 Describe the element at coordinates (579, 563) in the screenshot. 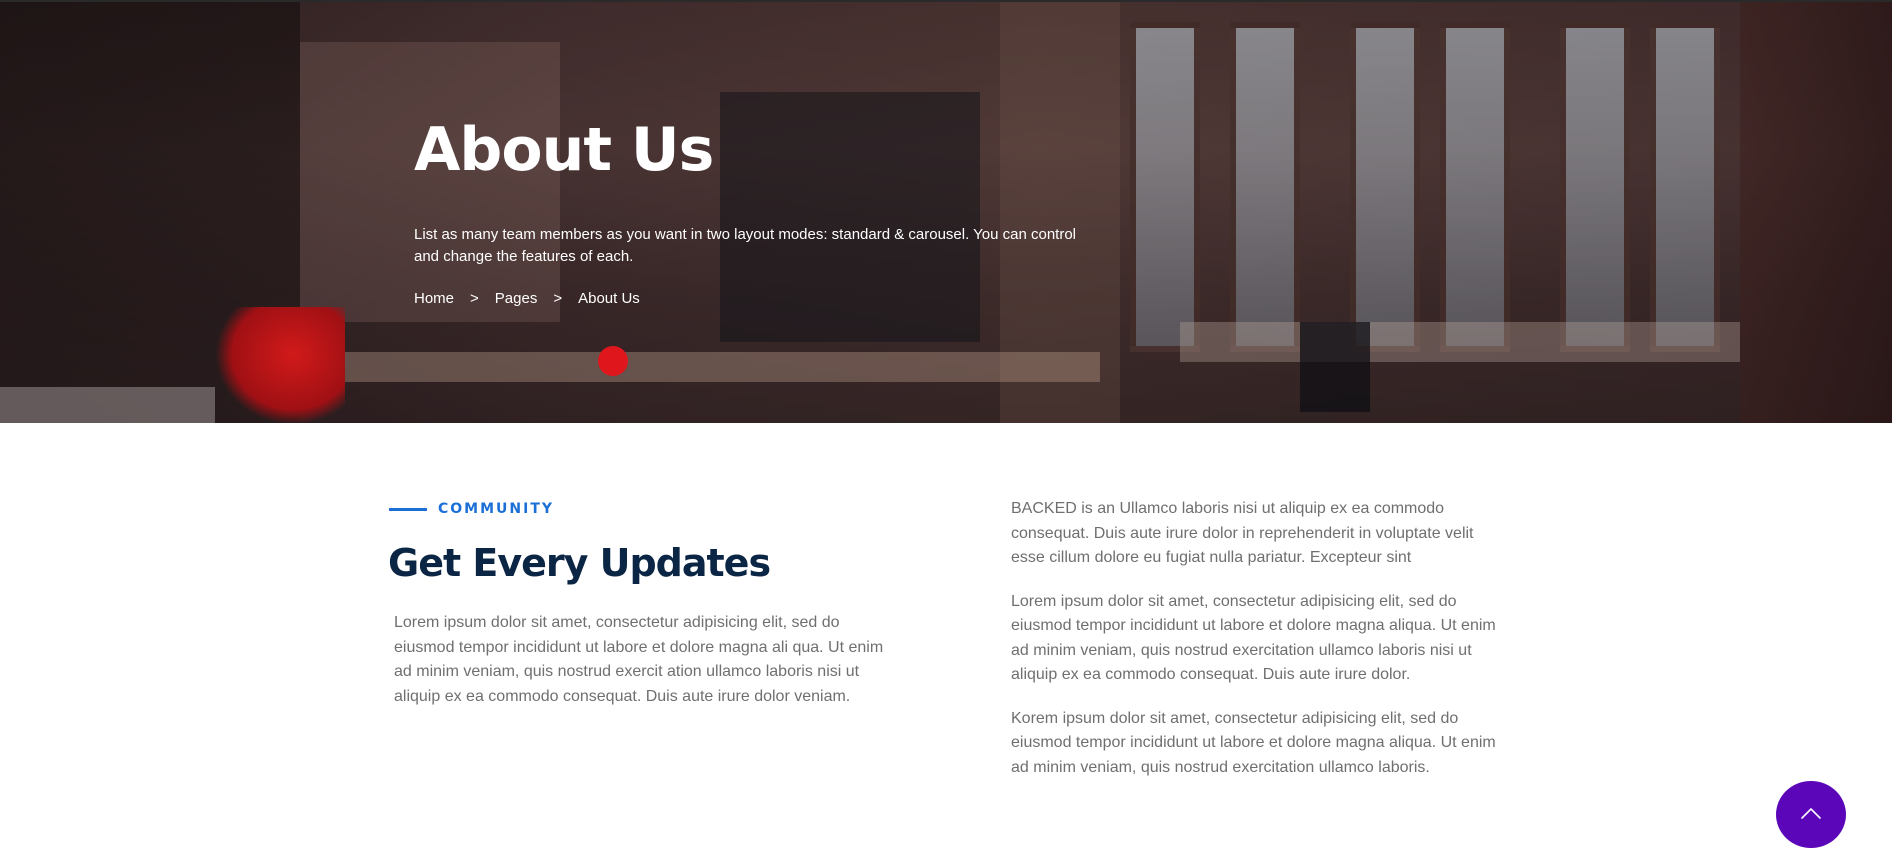

I see `section-title: Get Every Updates` at that location.